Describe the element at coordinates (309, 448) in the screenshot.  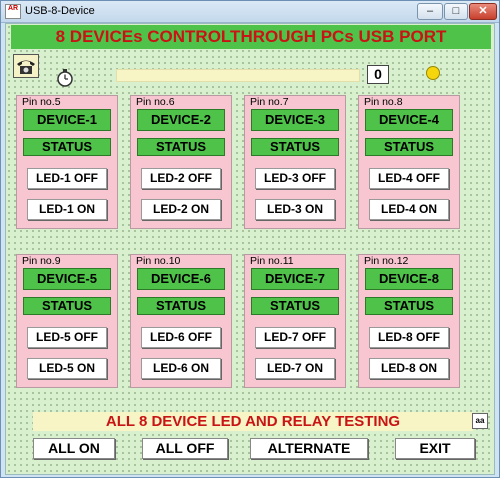
I see `alternate-button: ALTERNATE` at that location.